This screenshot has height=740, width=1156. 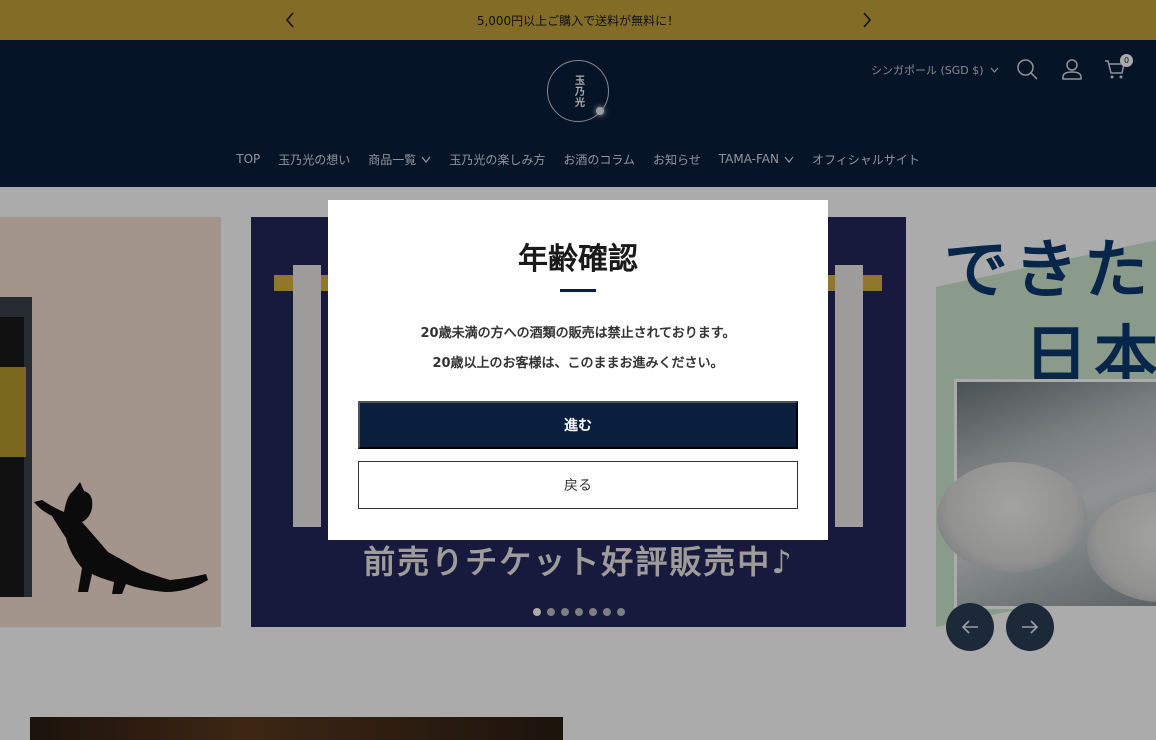 I want to click on modal-title: 年齢確認, so click(x=578, y=259).